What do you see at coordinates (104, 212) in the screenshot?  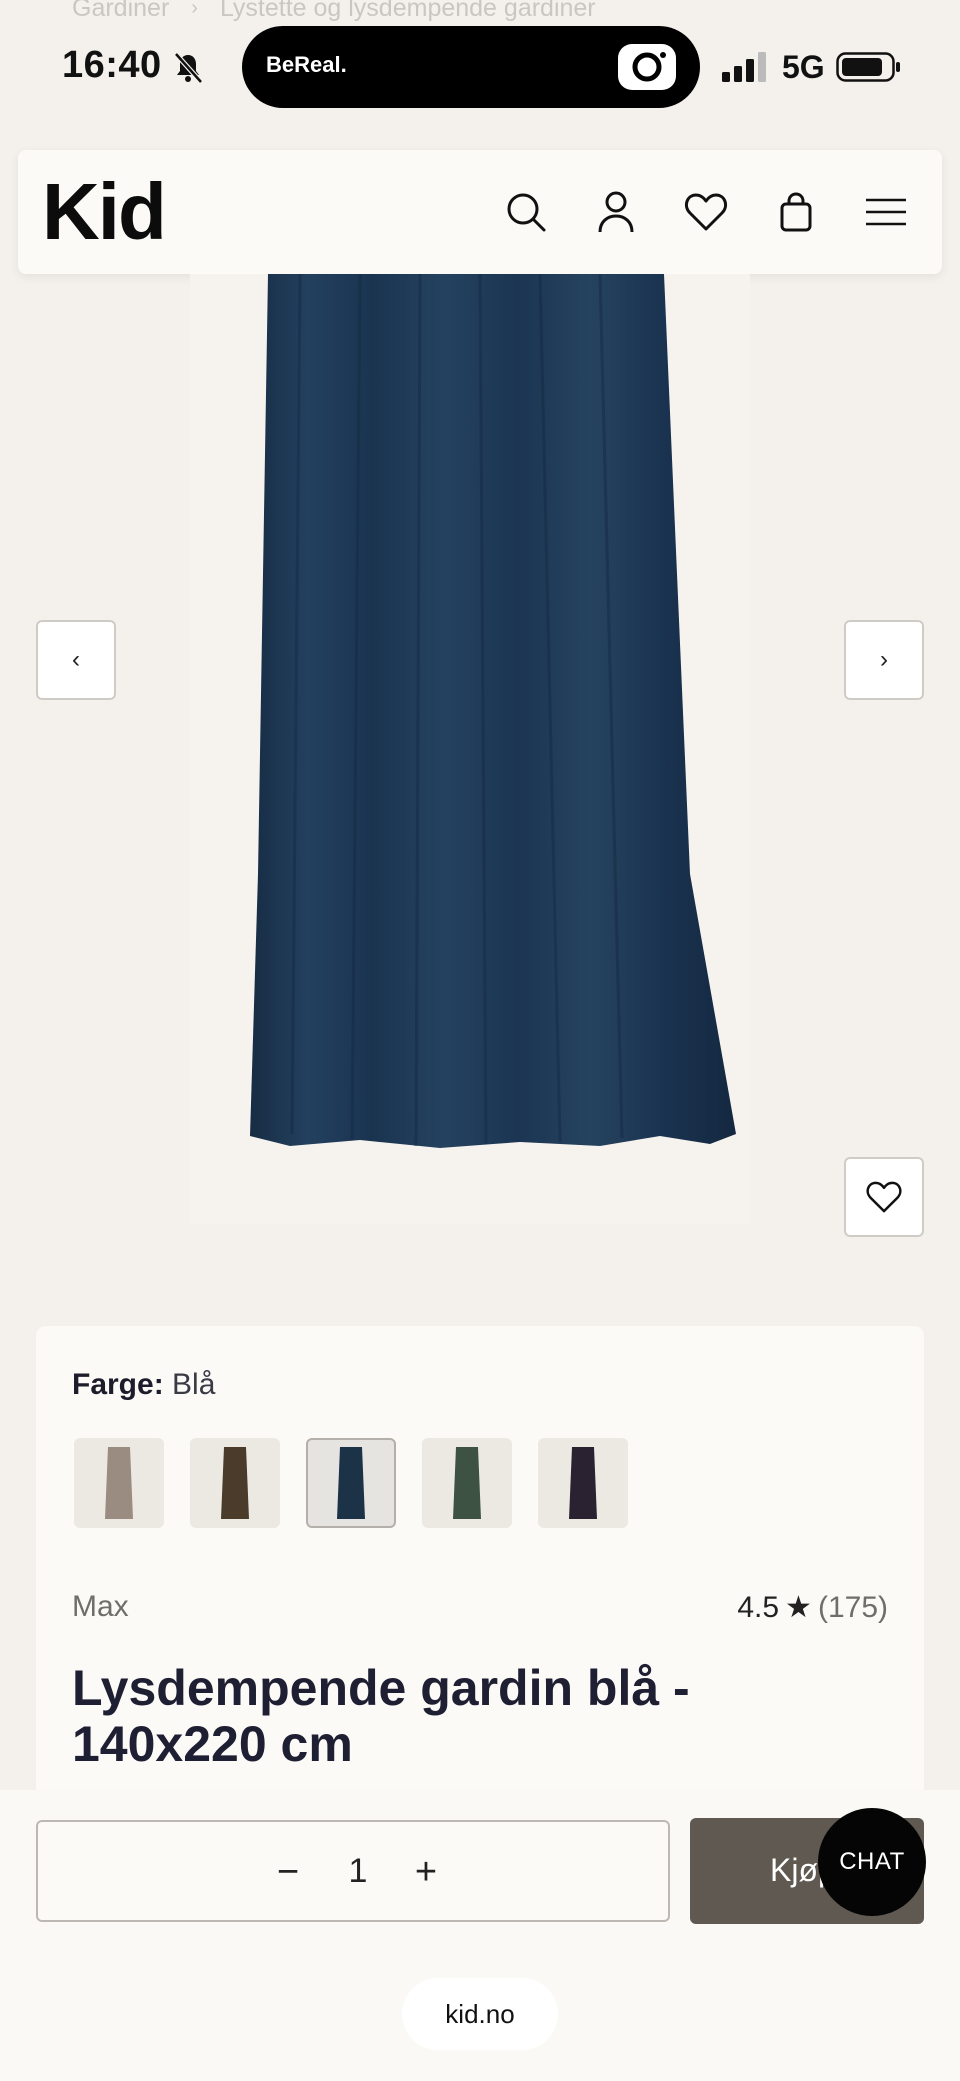 I see `kid-logo: Kid` at bounding box center [104, 212].